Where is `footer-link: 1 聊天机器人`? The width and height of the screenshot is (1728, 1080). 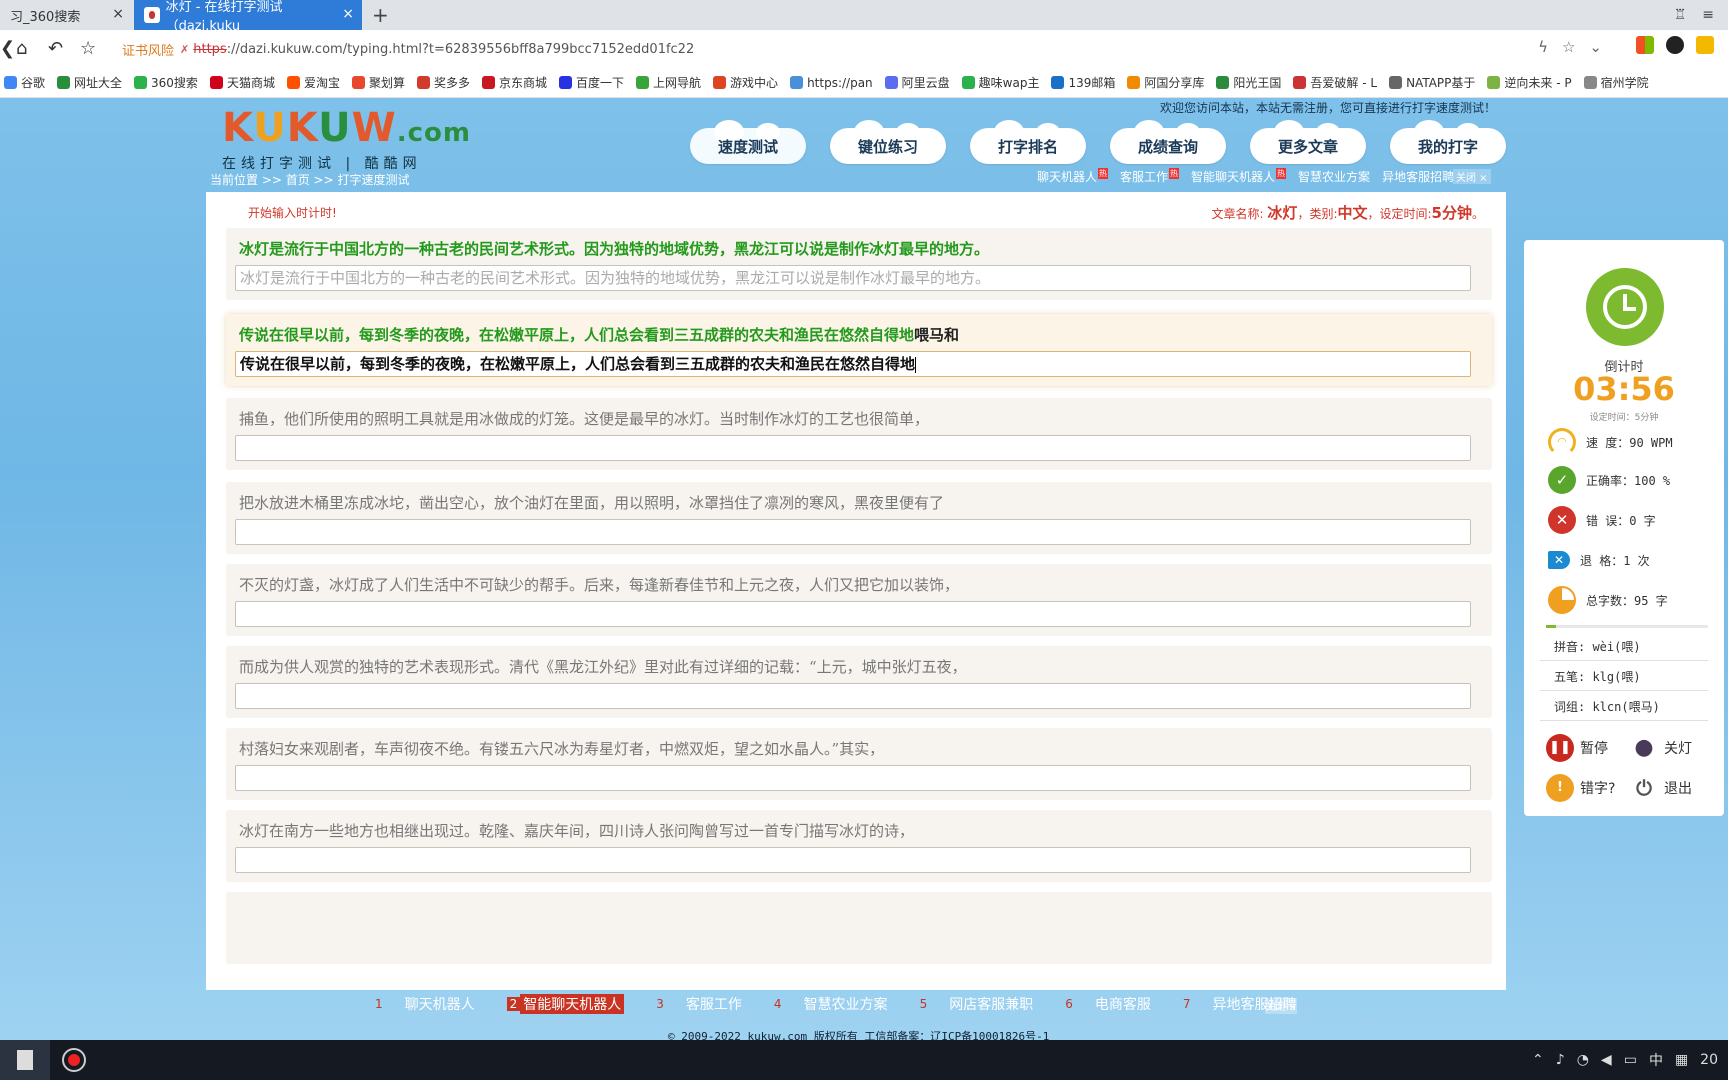 footer-link: 1 聊天机器人 is located at coordinates (425, 1004).